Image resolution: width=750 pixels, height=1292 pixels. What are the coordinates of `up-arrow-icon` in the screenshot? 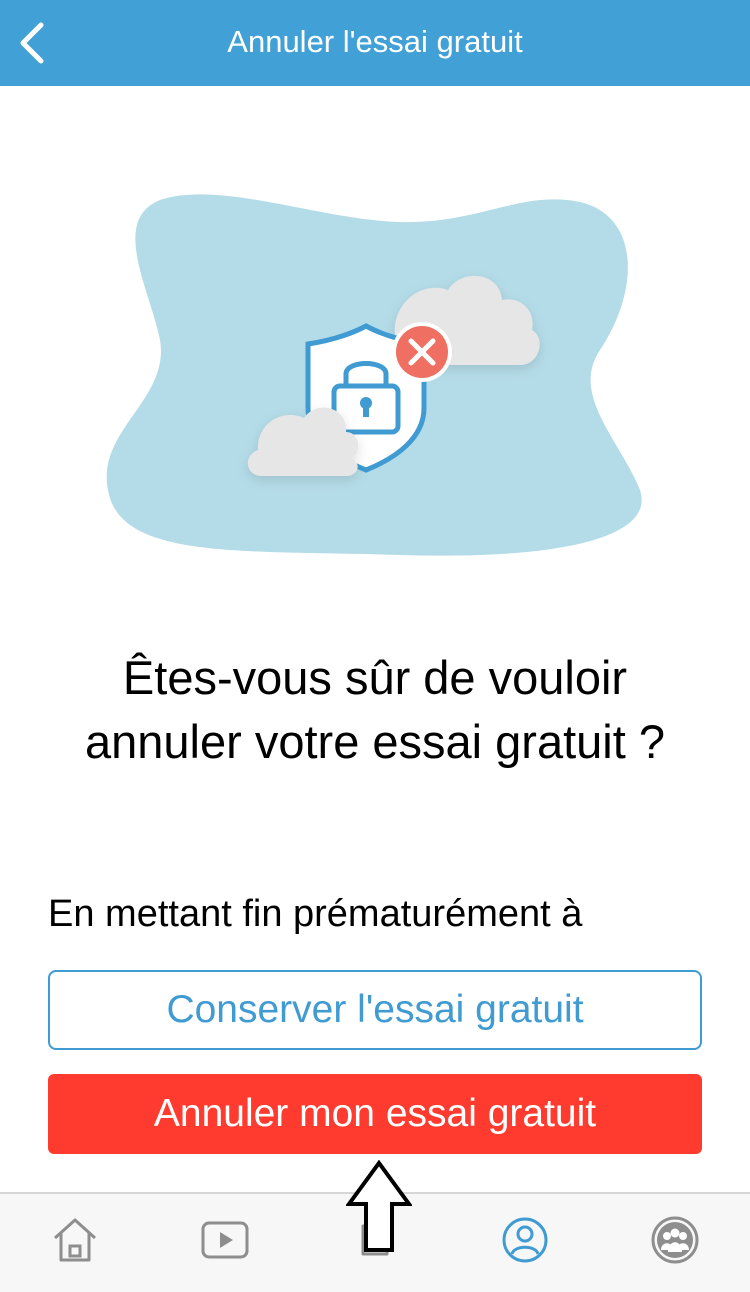 It's located at (379, 1205).